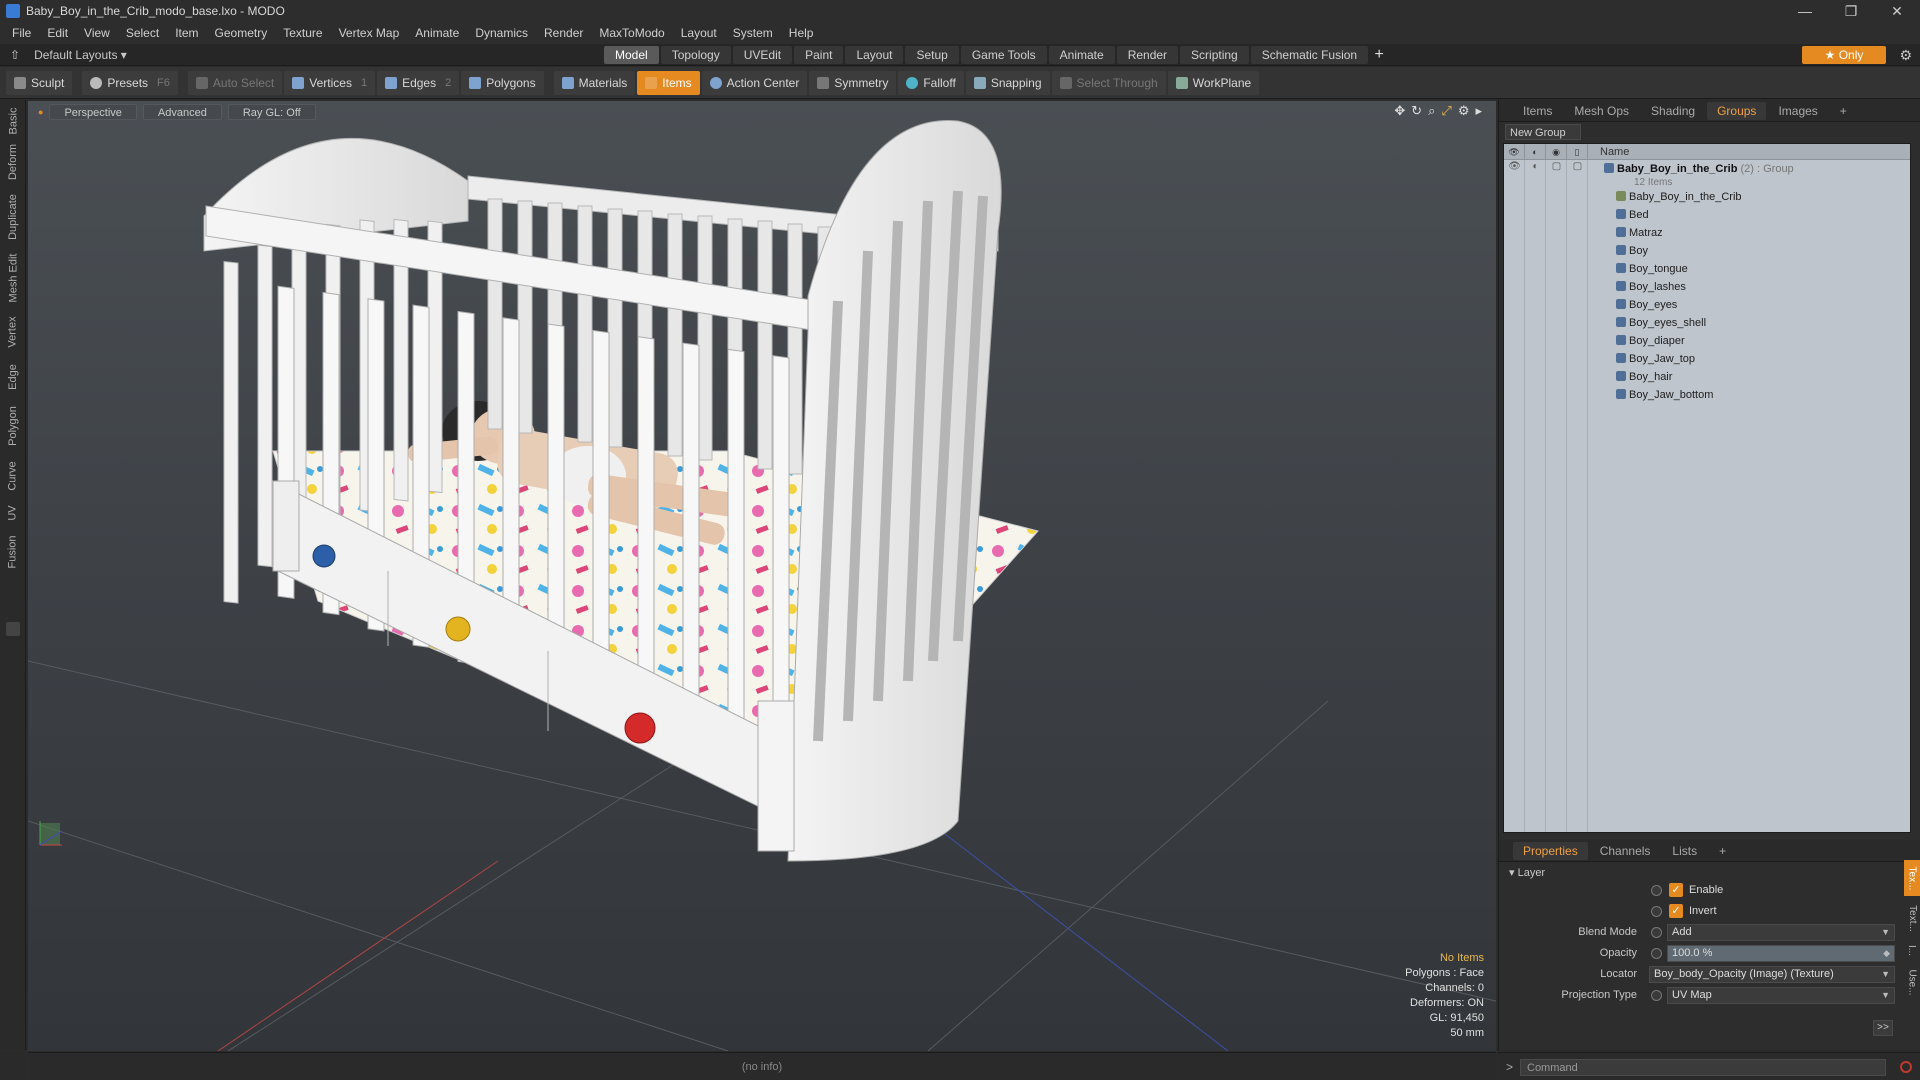 Image resolution: width=1920 pixels, height=1080 pixels. I want to click on name-column-header: Name, so click(1608, 151).